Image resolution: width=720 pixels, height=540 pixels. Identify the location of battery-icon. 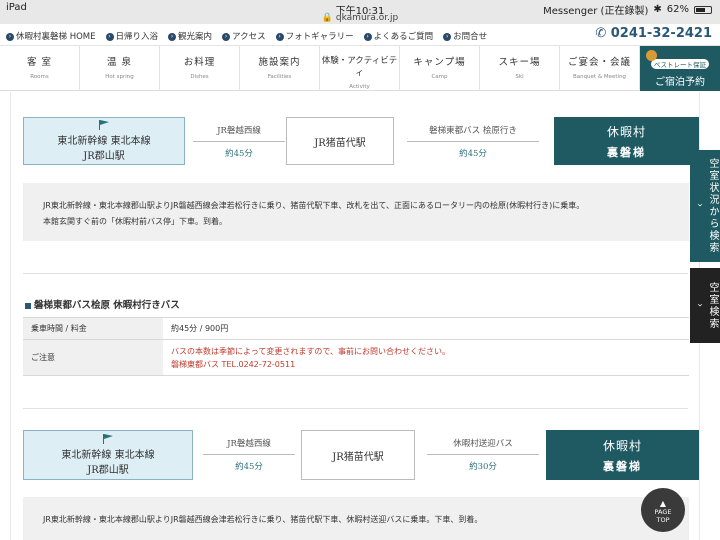
(703, 9).